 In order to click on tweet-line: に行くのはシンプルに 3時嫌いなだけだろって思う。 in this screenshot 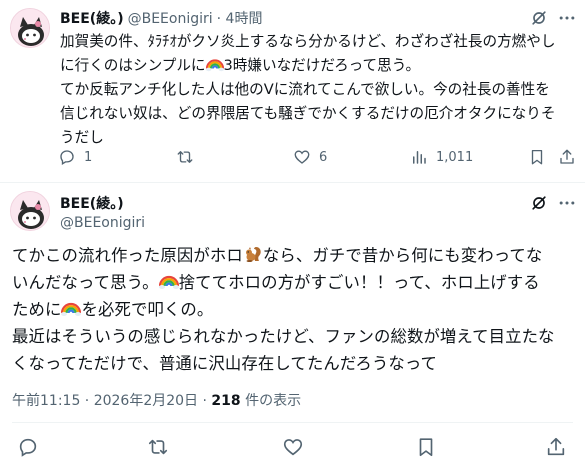, I will do `click(240, 64)`.